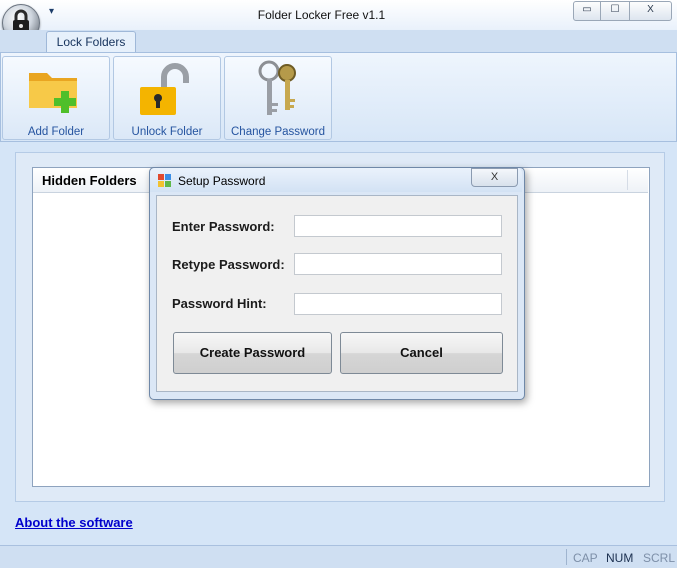  What do you see at coordinates (321, 15) in the screenshot?
I see `window-title: Folder Locker Free v1.1` at bounding box center [321, 15].